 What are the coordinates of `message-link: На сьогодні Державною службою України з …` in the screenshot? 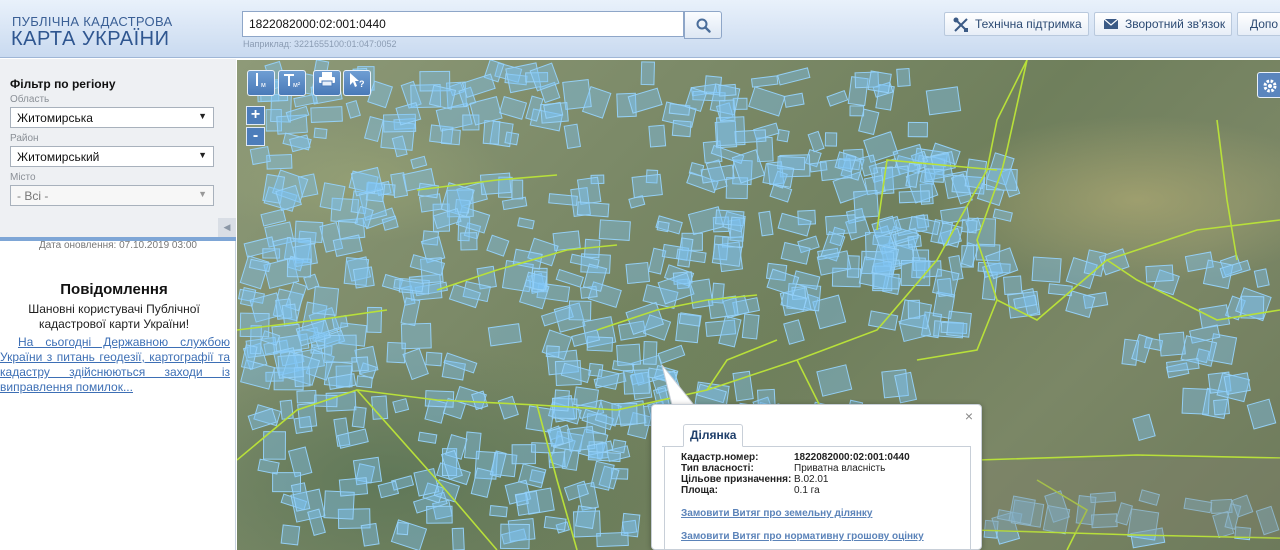 It's located at (115, 365).